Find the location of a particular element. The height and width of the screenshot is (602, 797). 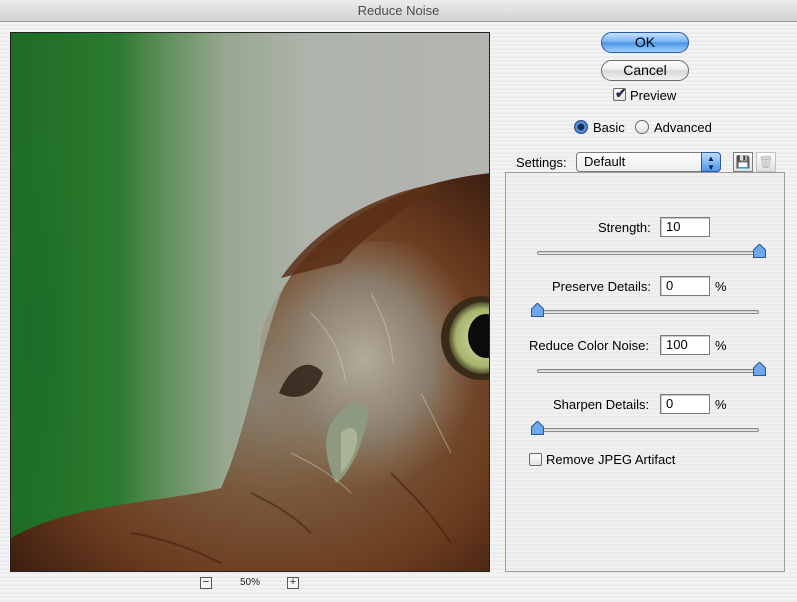

settings-selected-value: Default is located at coordinates (605, 161).